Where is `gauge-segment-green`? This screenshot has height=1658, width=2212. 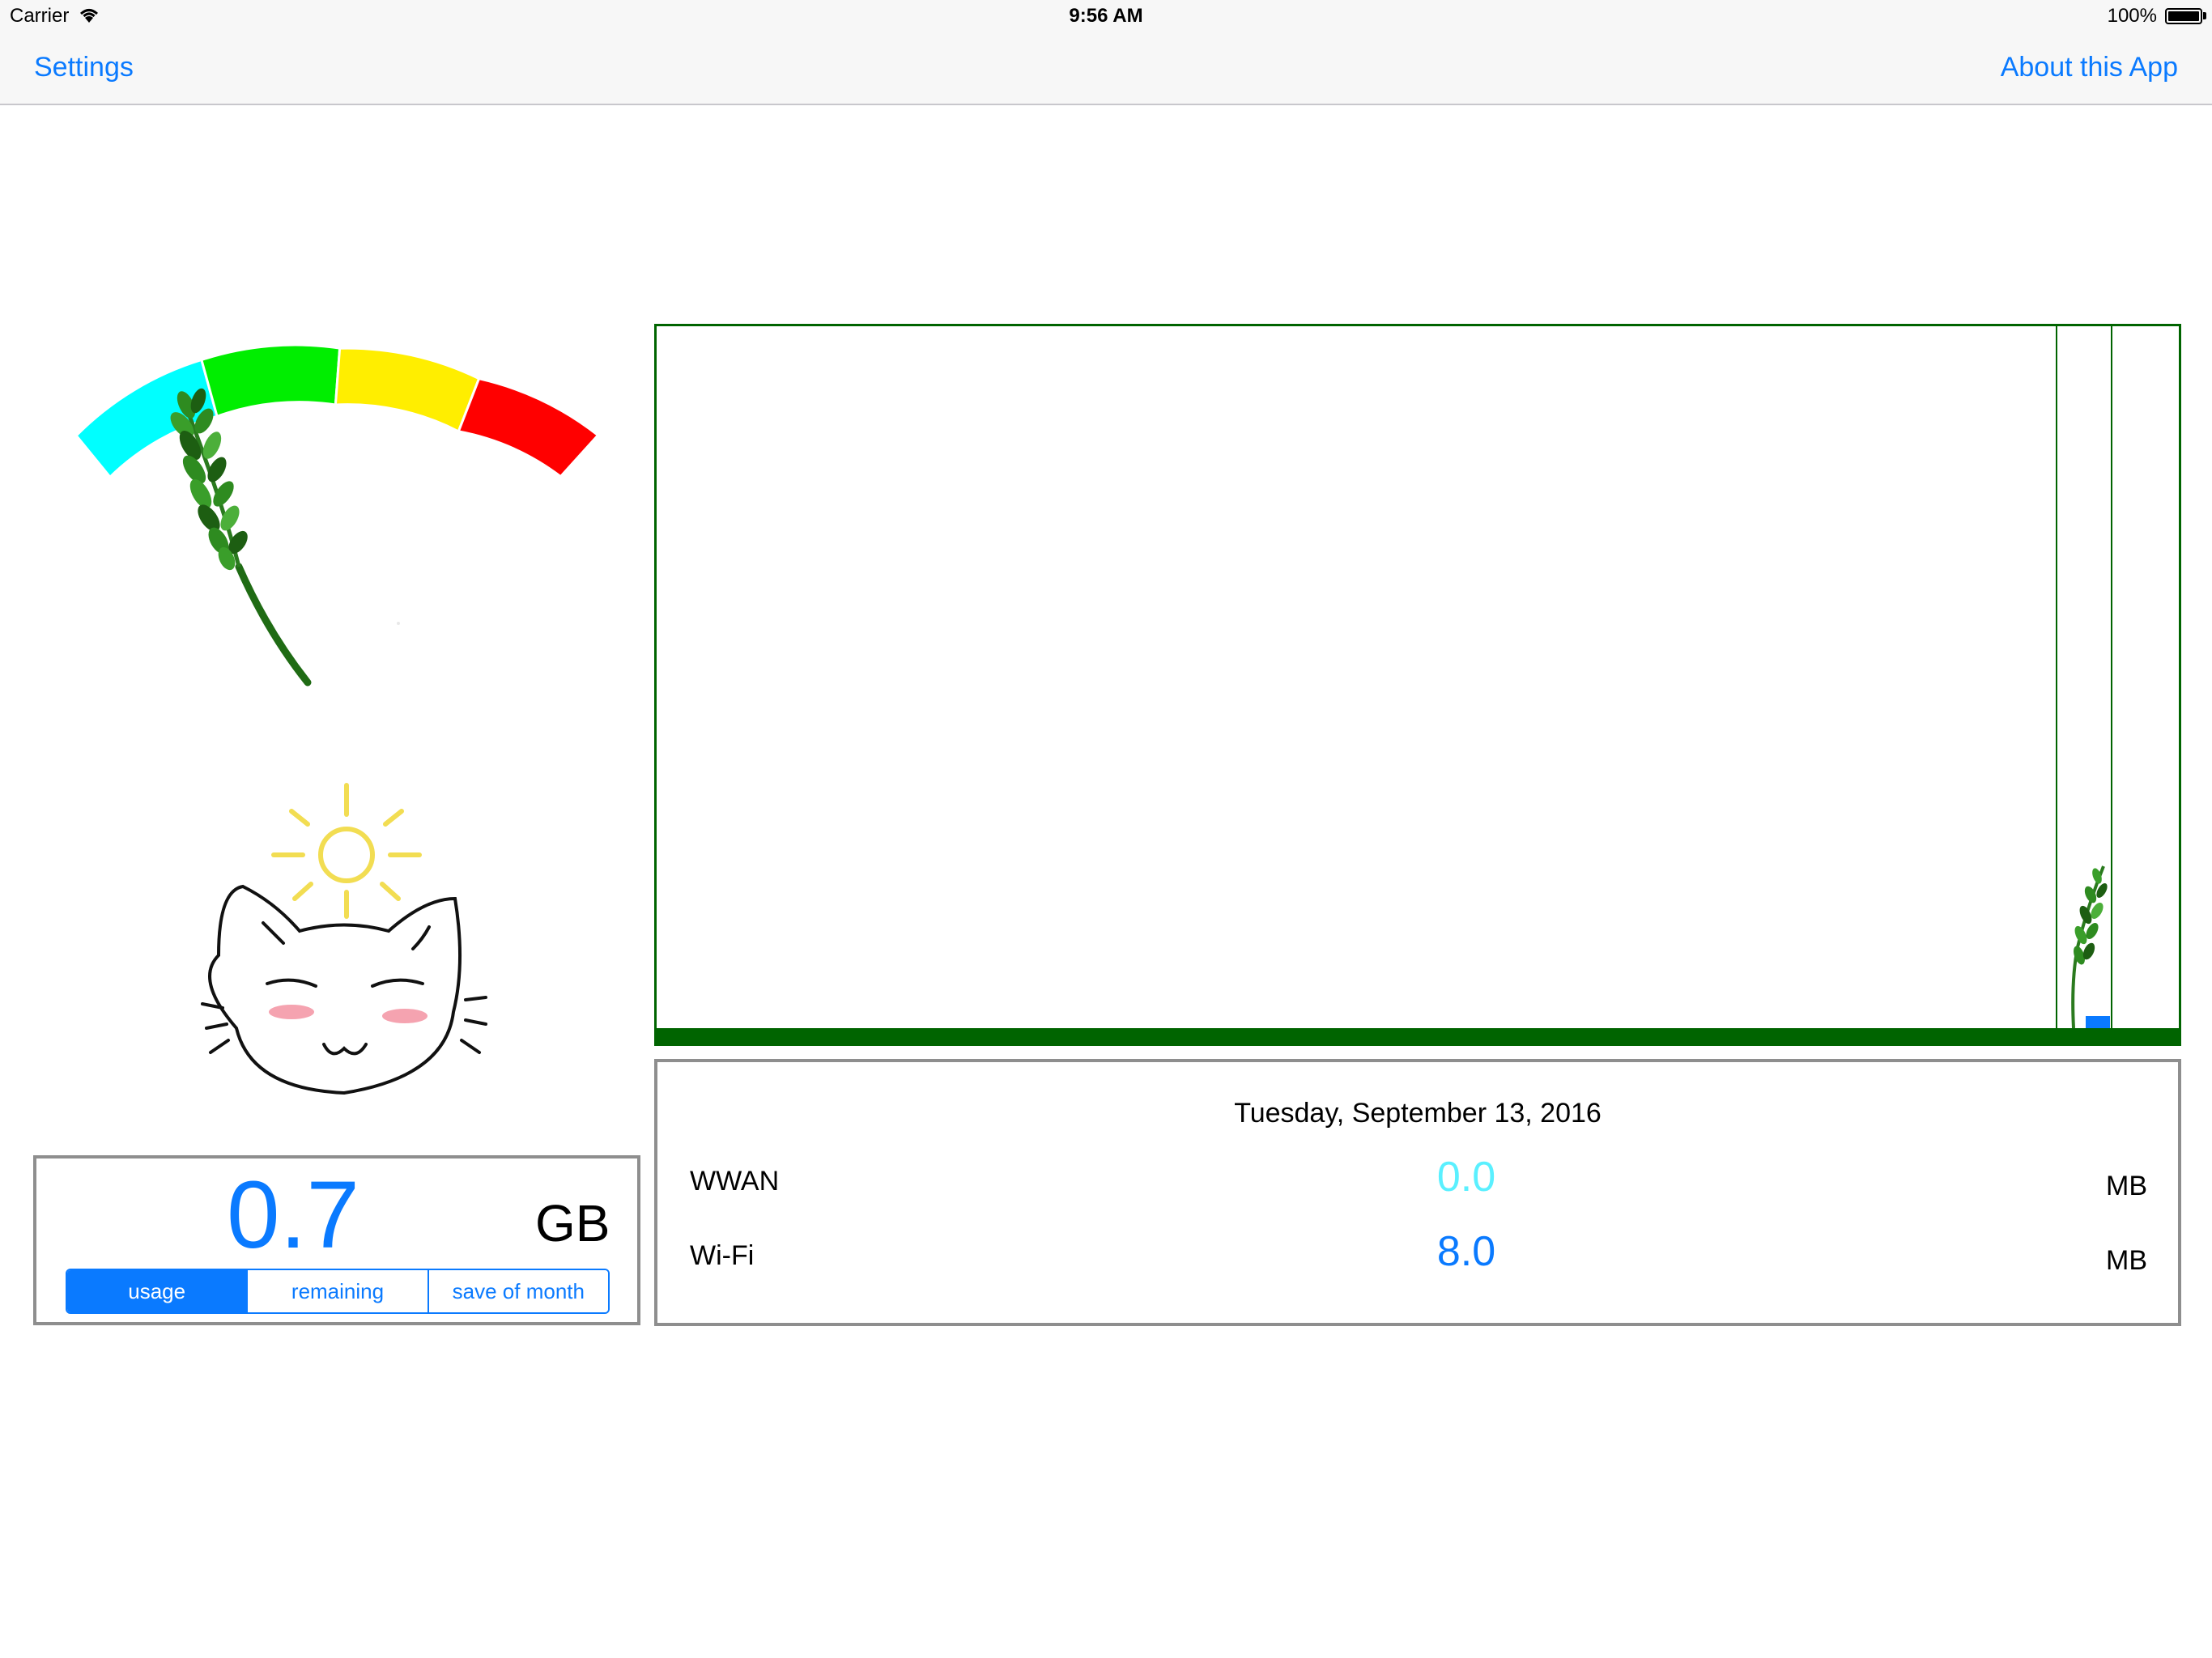
gauge-segment-green is located at coordinates (271, 381).